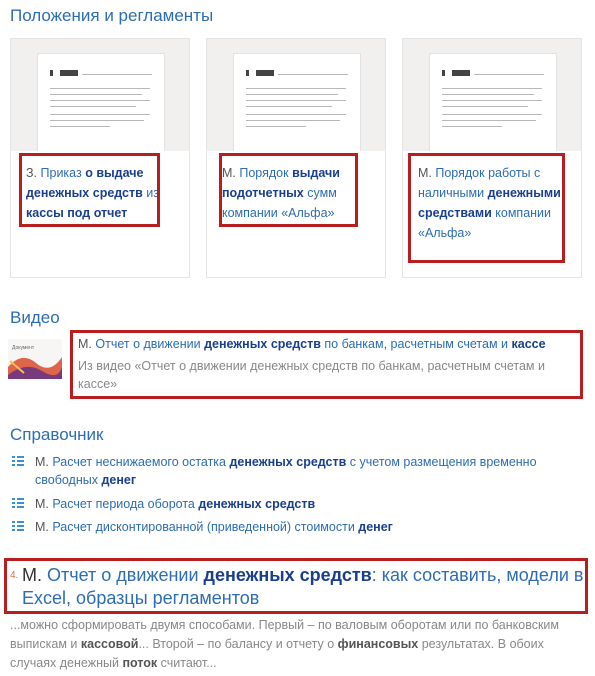 The image size is (595, 676). Describe the element at coordinates (35, 359) in the screenshot. I see `video-thumbnail-icon: Документ` at that location.